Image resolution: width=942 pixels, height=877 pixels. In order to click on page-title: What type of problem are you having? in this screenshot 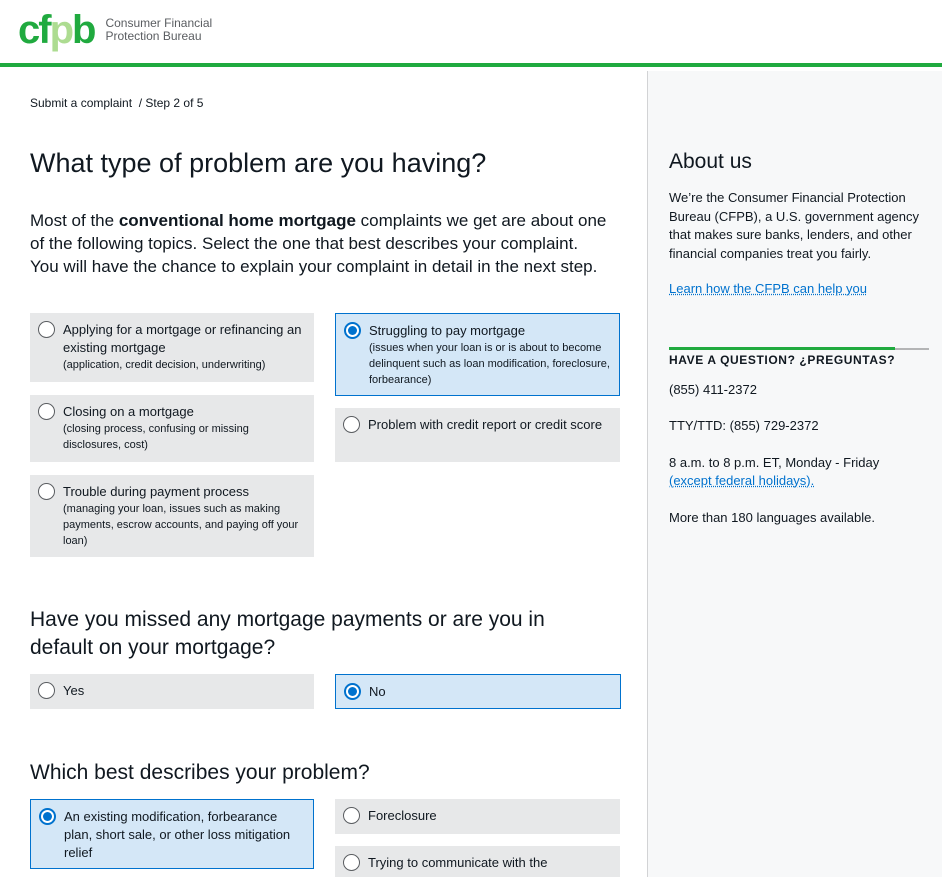, I will do `click(258, 163)`.